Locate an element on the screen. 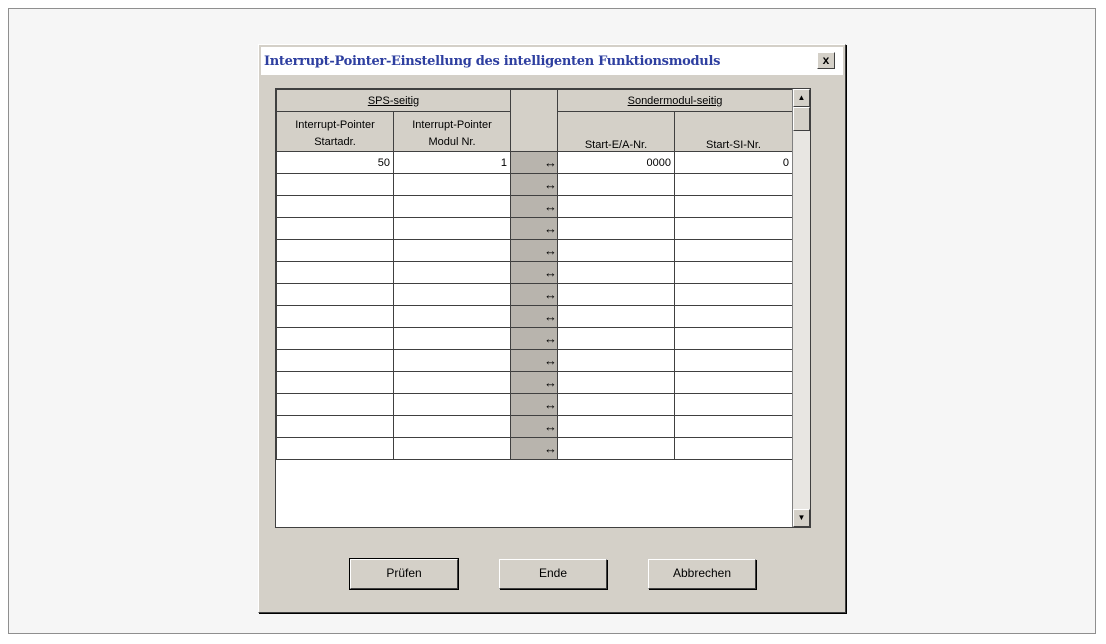 This screenshot has width=1106, height=644. header-group-sps-label: SPS-seitig is located at coordinates (393, 100).